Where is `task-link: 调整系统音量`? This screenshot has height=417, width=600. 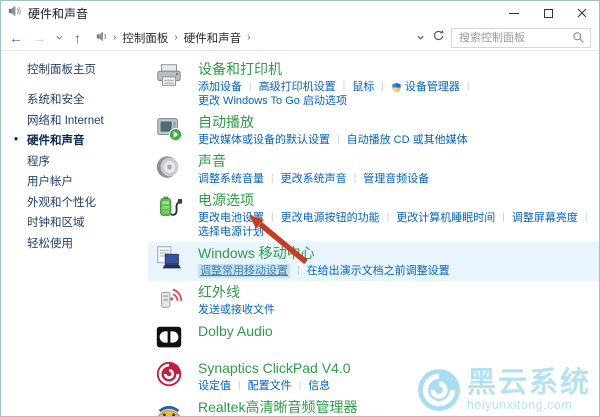 task-link: 调整系统音量 is located at coordinates (231, 179).